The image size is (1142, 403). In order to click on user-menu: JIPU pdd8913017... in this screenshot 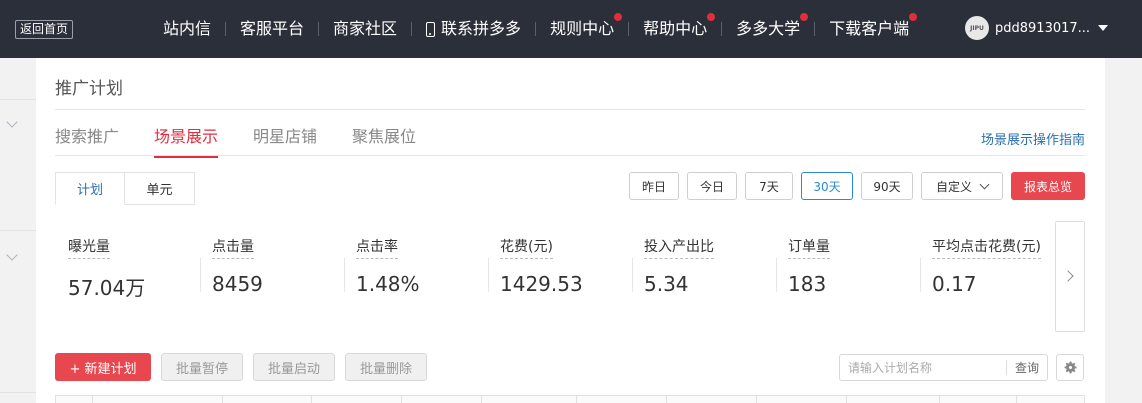, I will do `click(1037, 28)`.